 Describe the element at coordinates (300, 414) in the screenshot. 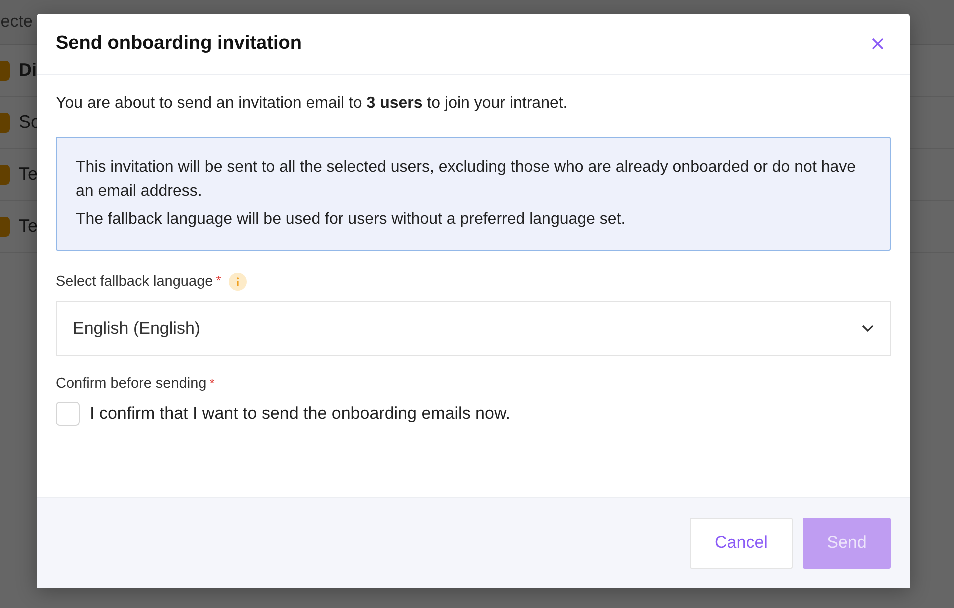

I see `checkbox-label: I confirm that I want to send the onboarding emails now.` at that location.